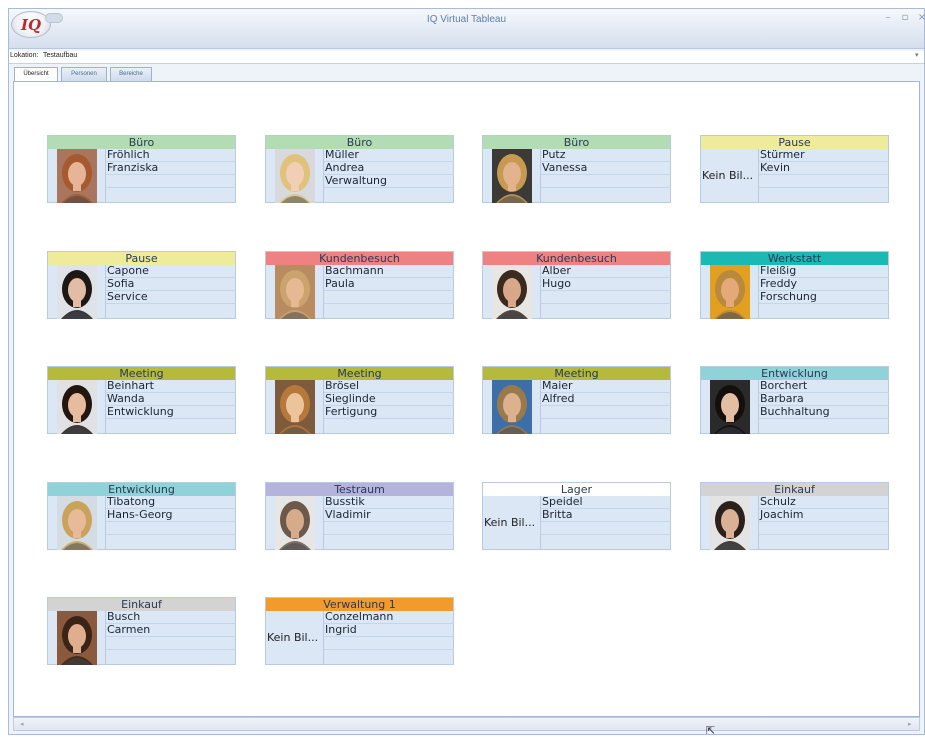  Describe the element at coordinates (794, 142) in the screenshot. I see `area-header: Pause` at that location.